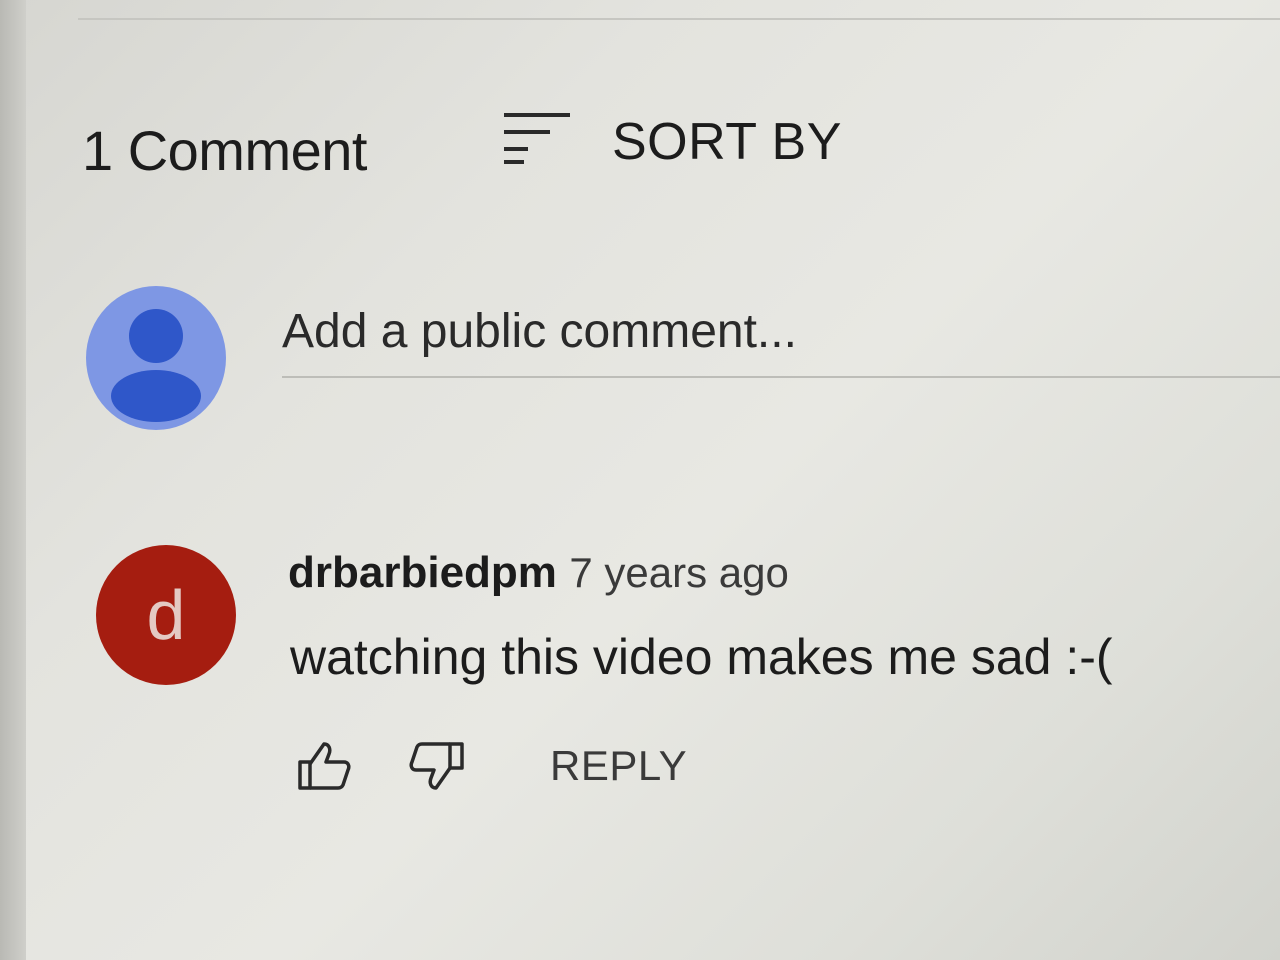 This screenshot has width=1280, height=960. I want to click on user-avatar, so click(156, 358).